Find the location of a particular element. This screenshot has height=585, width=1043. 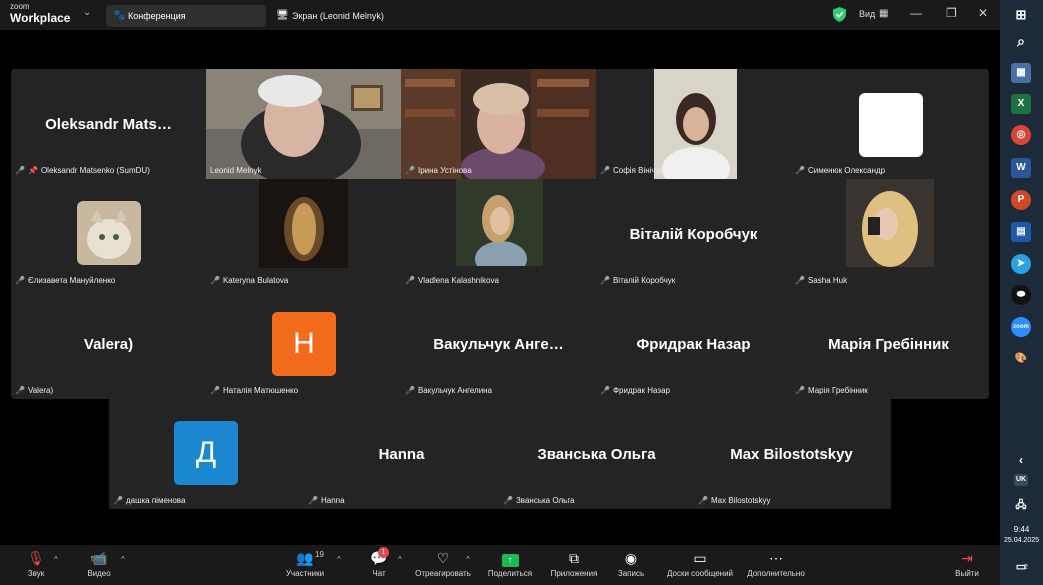

calendar-app-icon: ▤ is located at coordinates (1021, 232).